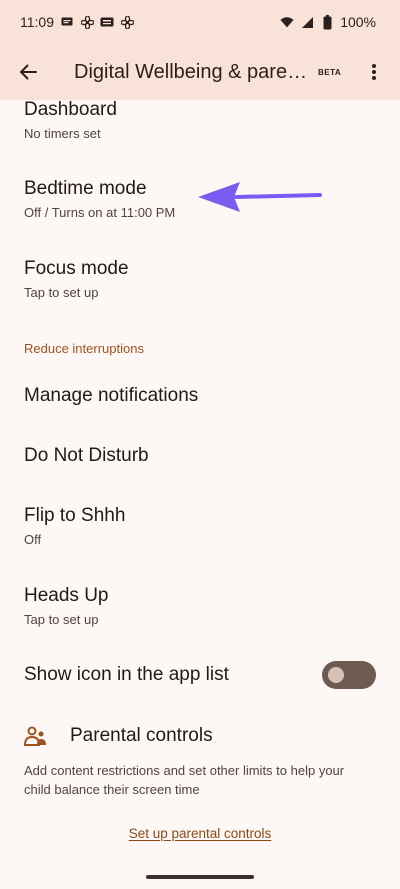  Describe the element at coordinates (111, 395) in the screenshot. I see `manage-notifications-title: Manage notifications` at that location.